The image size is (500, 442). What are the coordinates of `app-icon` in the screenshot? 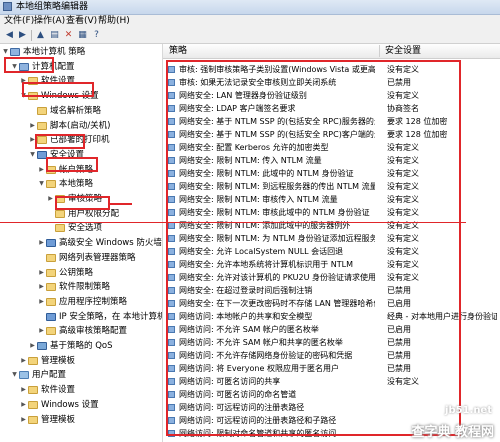 It's located at (7, 6).